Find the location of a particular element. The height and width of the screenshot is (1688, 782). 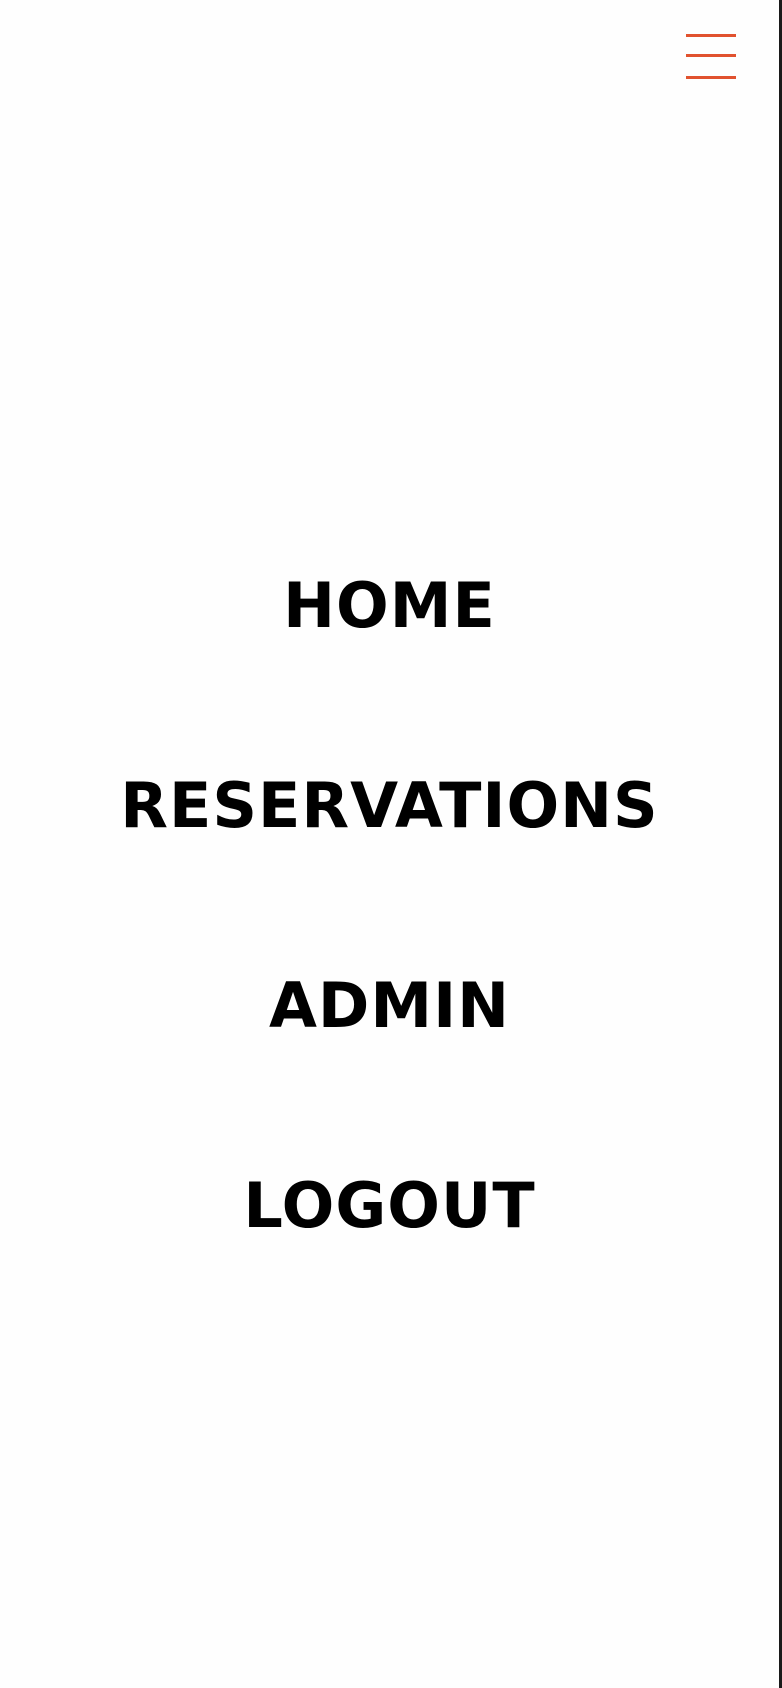

nav-link-logout: LOGOUT is located at coordinates (389, 1206).